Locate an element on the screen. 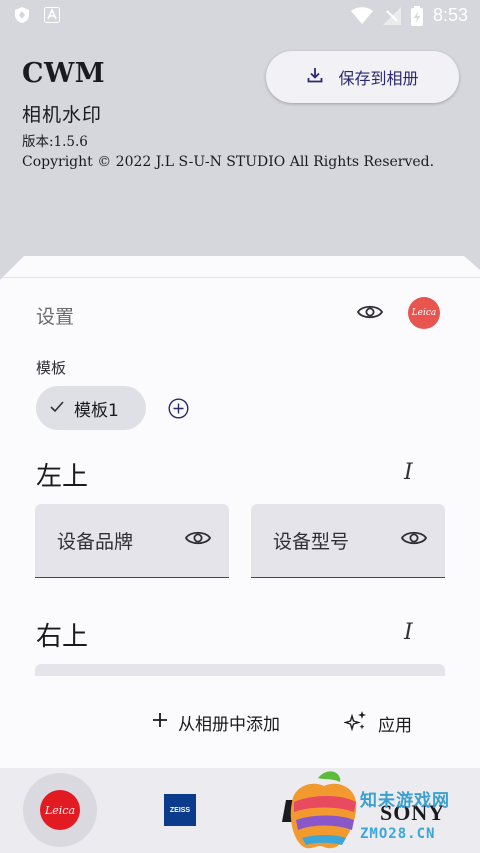  template-label: 模板 is located at coordinates (51, 368).